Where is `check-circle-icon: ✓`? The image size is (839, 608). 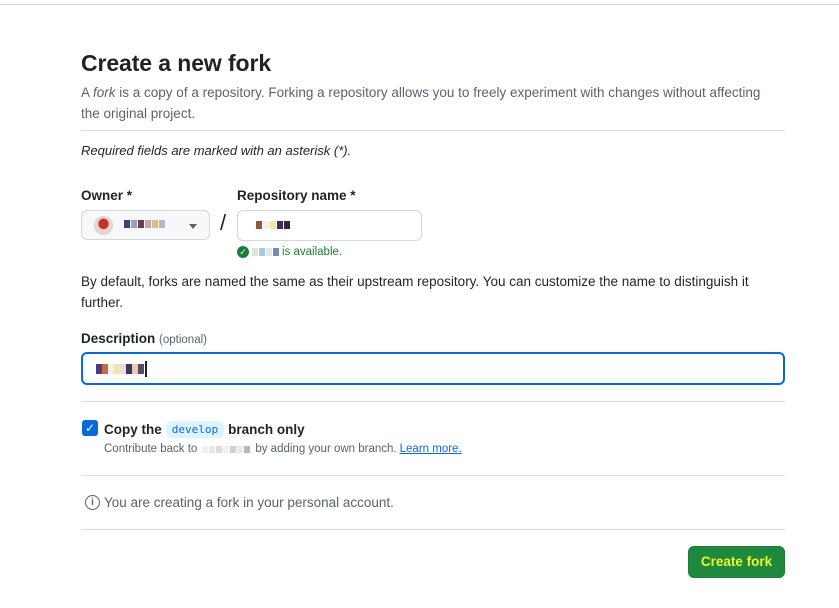 check-circle-icon: ✓ is located at coordinates (243, 252).